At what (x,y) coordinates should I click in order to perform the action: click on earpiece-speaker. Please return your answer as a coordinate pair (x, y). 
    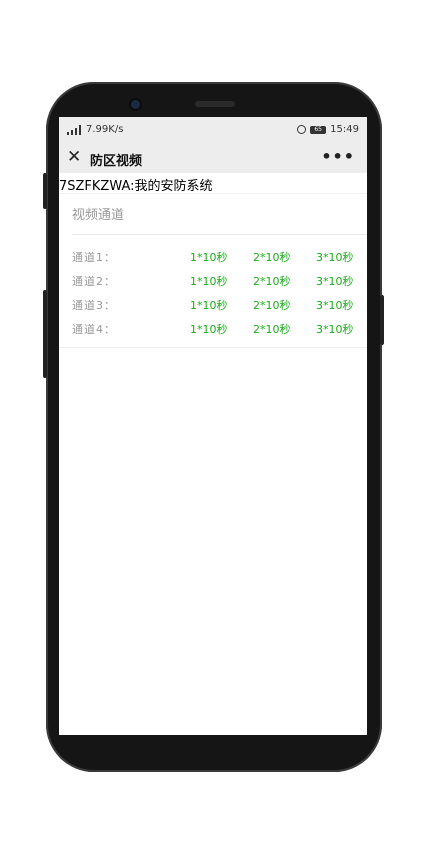
    Looking at the image, I should click on (215, 104).